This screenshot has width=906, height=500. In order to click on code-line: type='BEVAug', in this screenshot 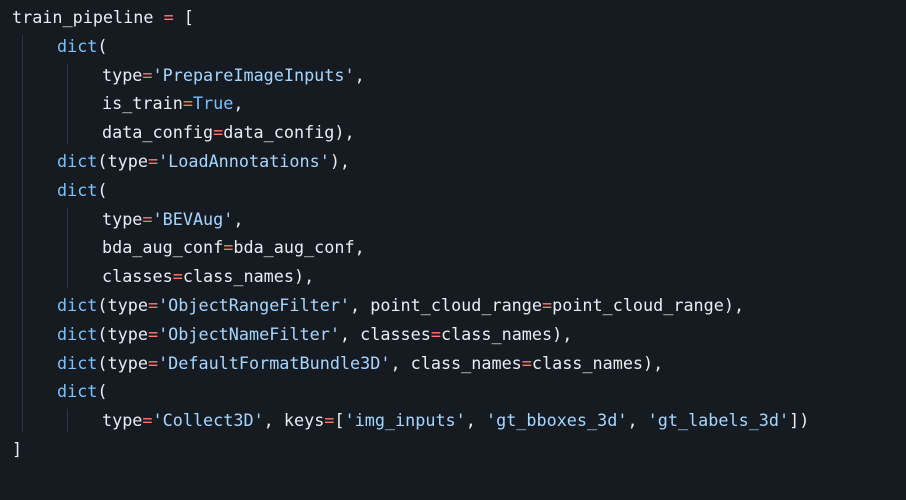, I will do `click(172, 219)`.